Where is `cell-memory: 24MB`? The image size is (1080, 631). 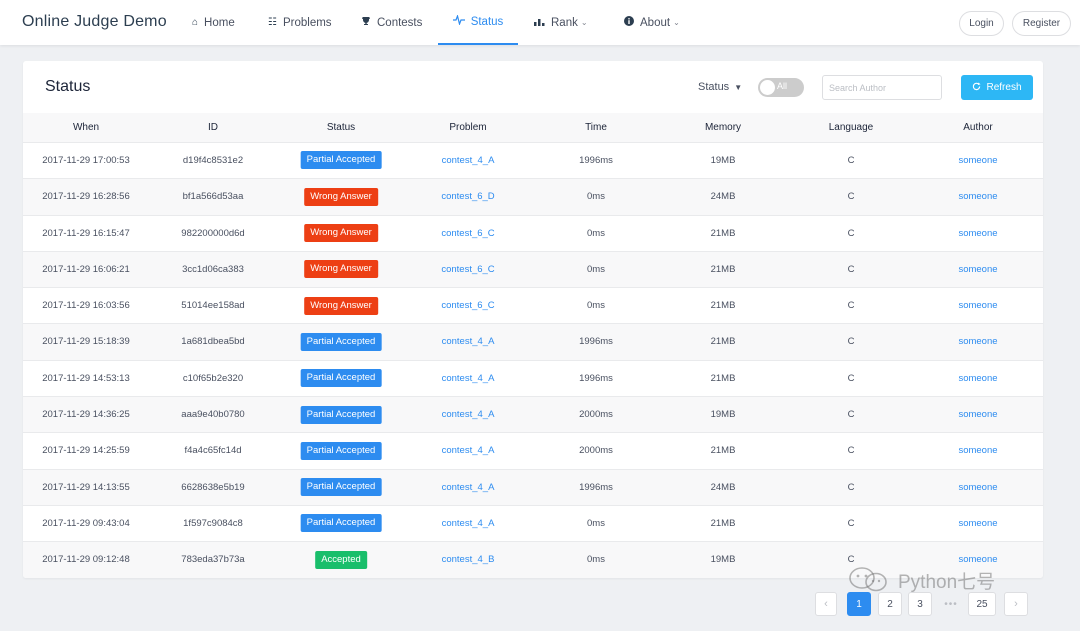
cell-memory: 24MB is located at coordinates (723, 487).